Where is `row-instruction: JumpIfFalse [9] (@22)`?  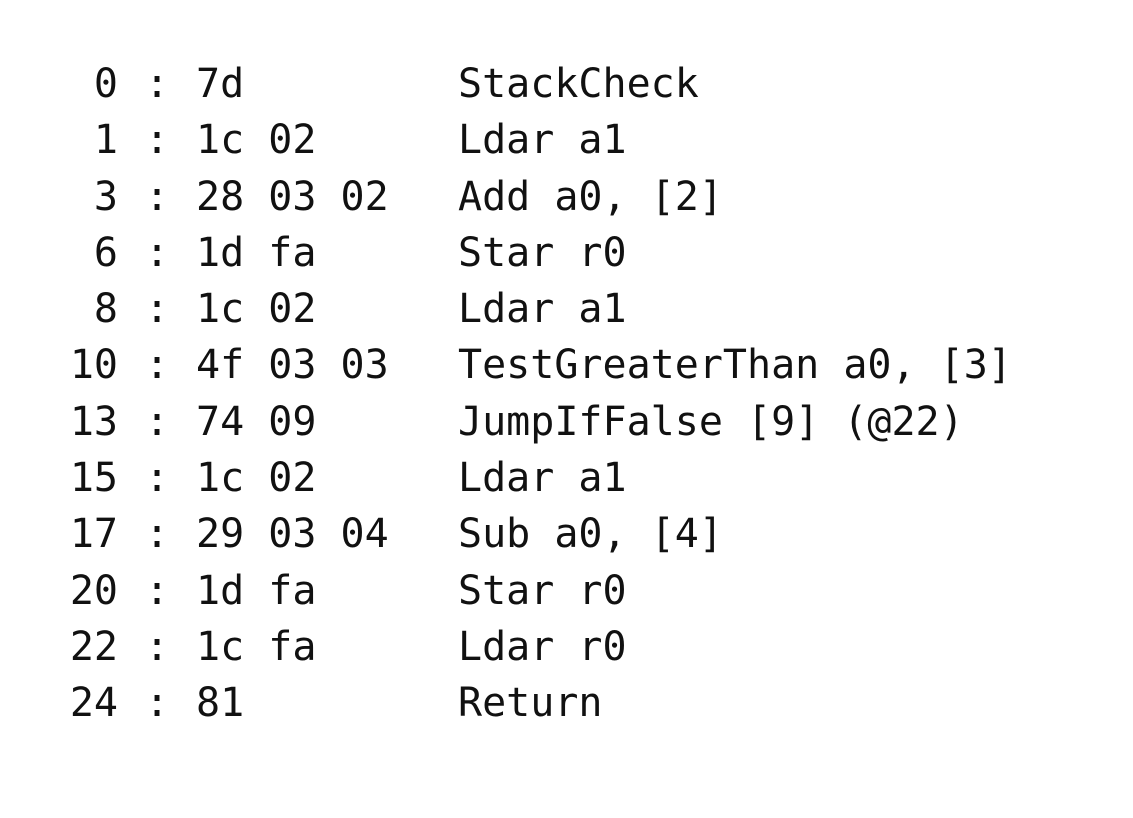 row-instruction: JumpIfFalse [9] (@22) is located at coordinates (711, 421).